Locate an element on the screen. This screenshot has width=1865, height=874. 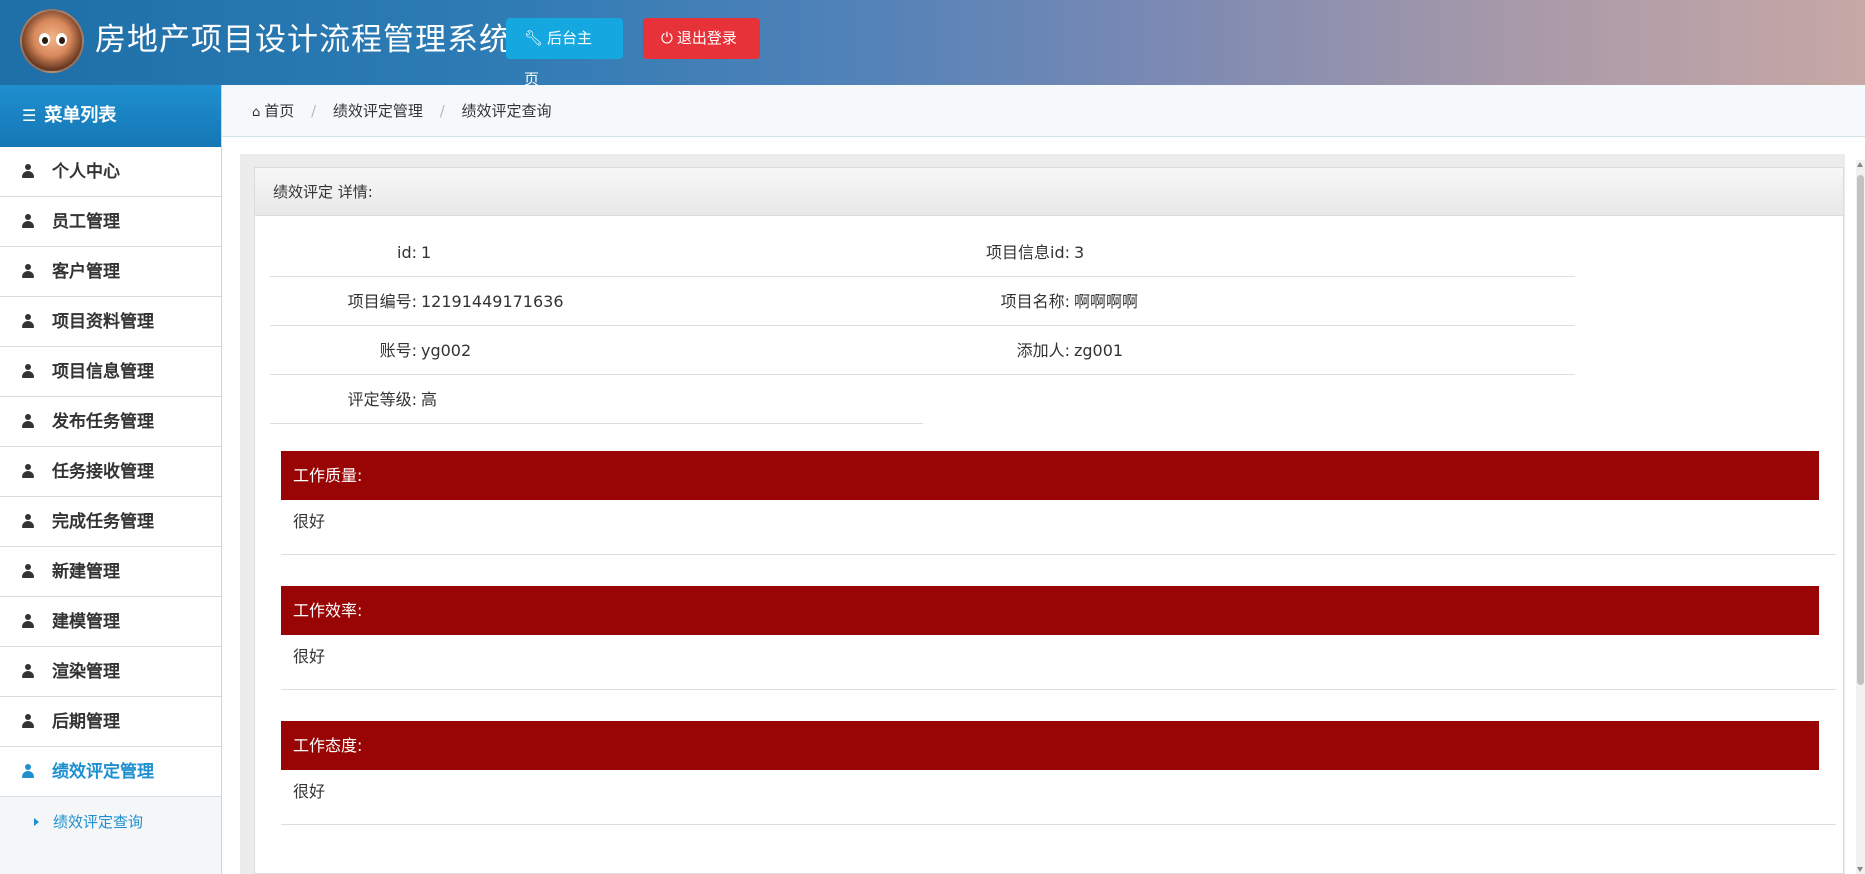
admin-home-button: 🔧︎ 后台主页 is located at coordinates (564, 53).